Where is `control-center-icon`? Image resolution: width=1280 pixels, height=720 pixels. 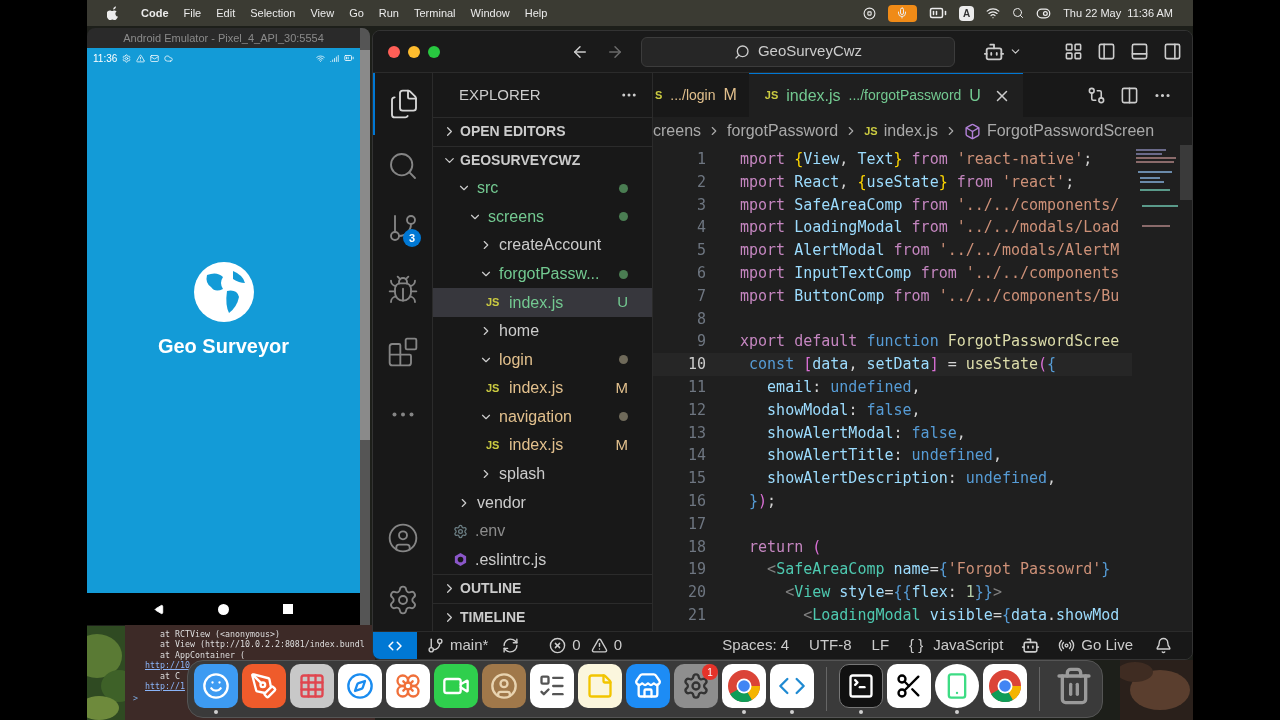
control-center-icon is located at coordinates (1044, 13).